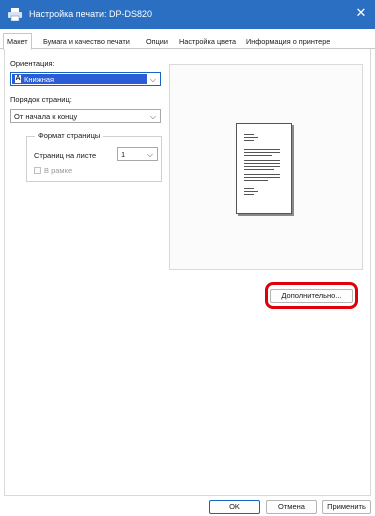  I want to click on window-title: Настройка печати: DP-DS820, so click(91, 14).